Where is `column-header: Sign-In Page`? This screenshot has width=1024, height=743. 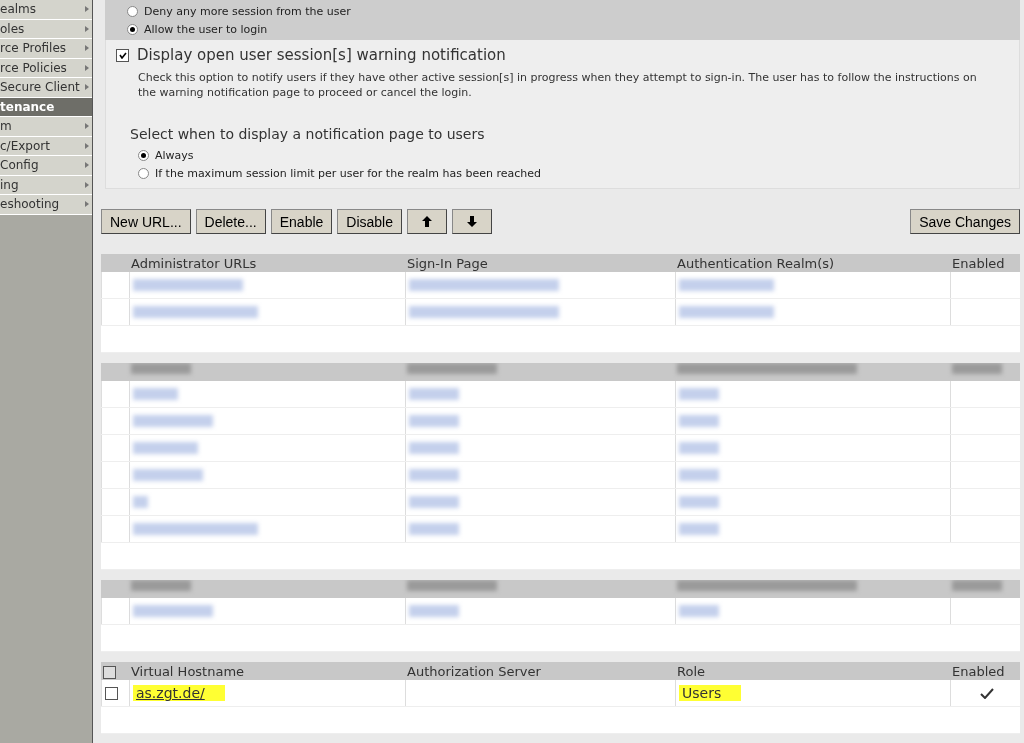 column-header: Sign-In Page is located at coordinates (447, 263).